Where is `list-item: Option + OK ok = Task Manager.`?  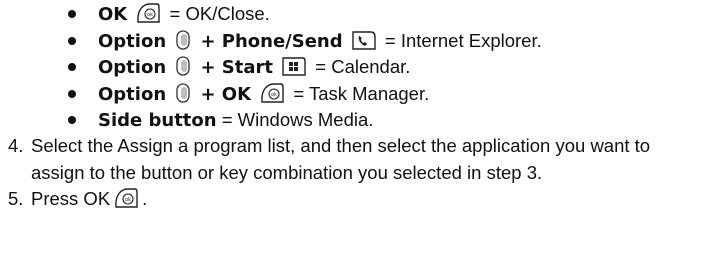
list-item: Option + OK ok = Task Manager. is located at coordinates (304, 94).